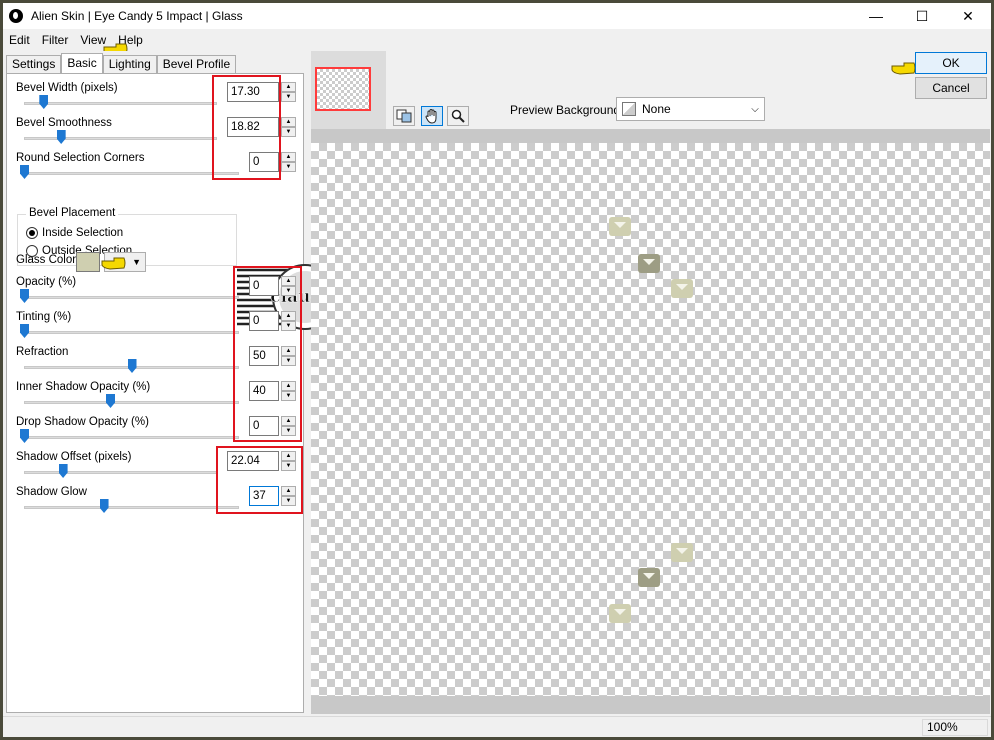 The width and height of the screenshot is (994, 740). What do you see at coordinates (44, 317) in the screenshot?
I see `tinting-label: Tinting (%)` at bounding box center [44, 317].